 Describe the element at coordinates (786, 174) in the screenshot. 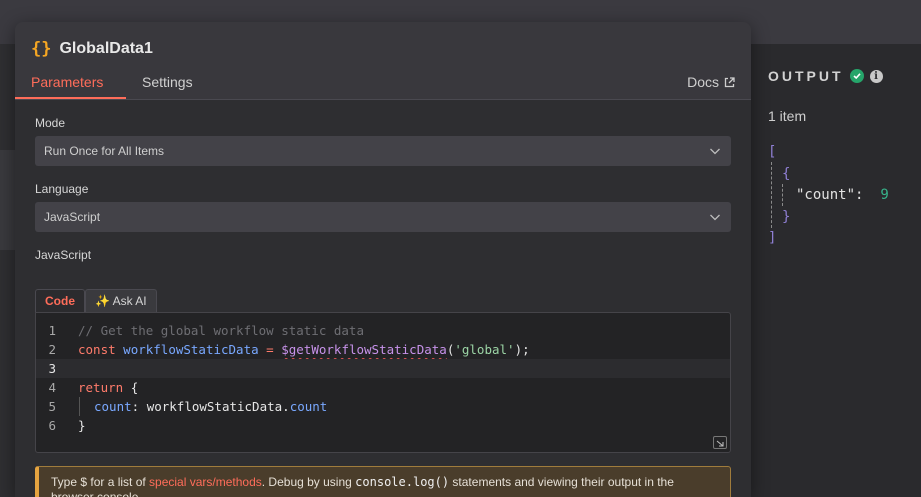

I see `json-open-brace: {` at that location.